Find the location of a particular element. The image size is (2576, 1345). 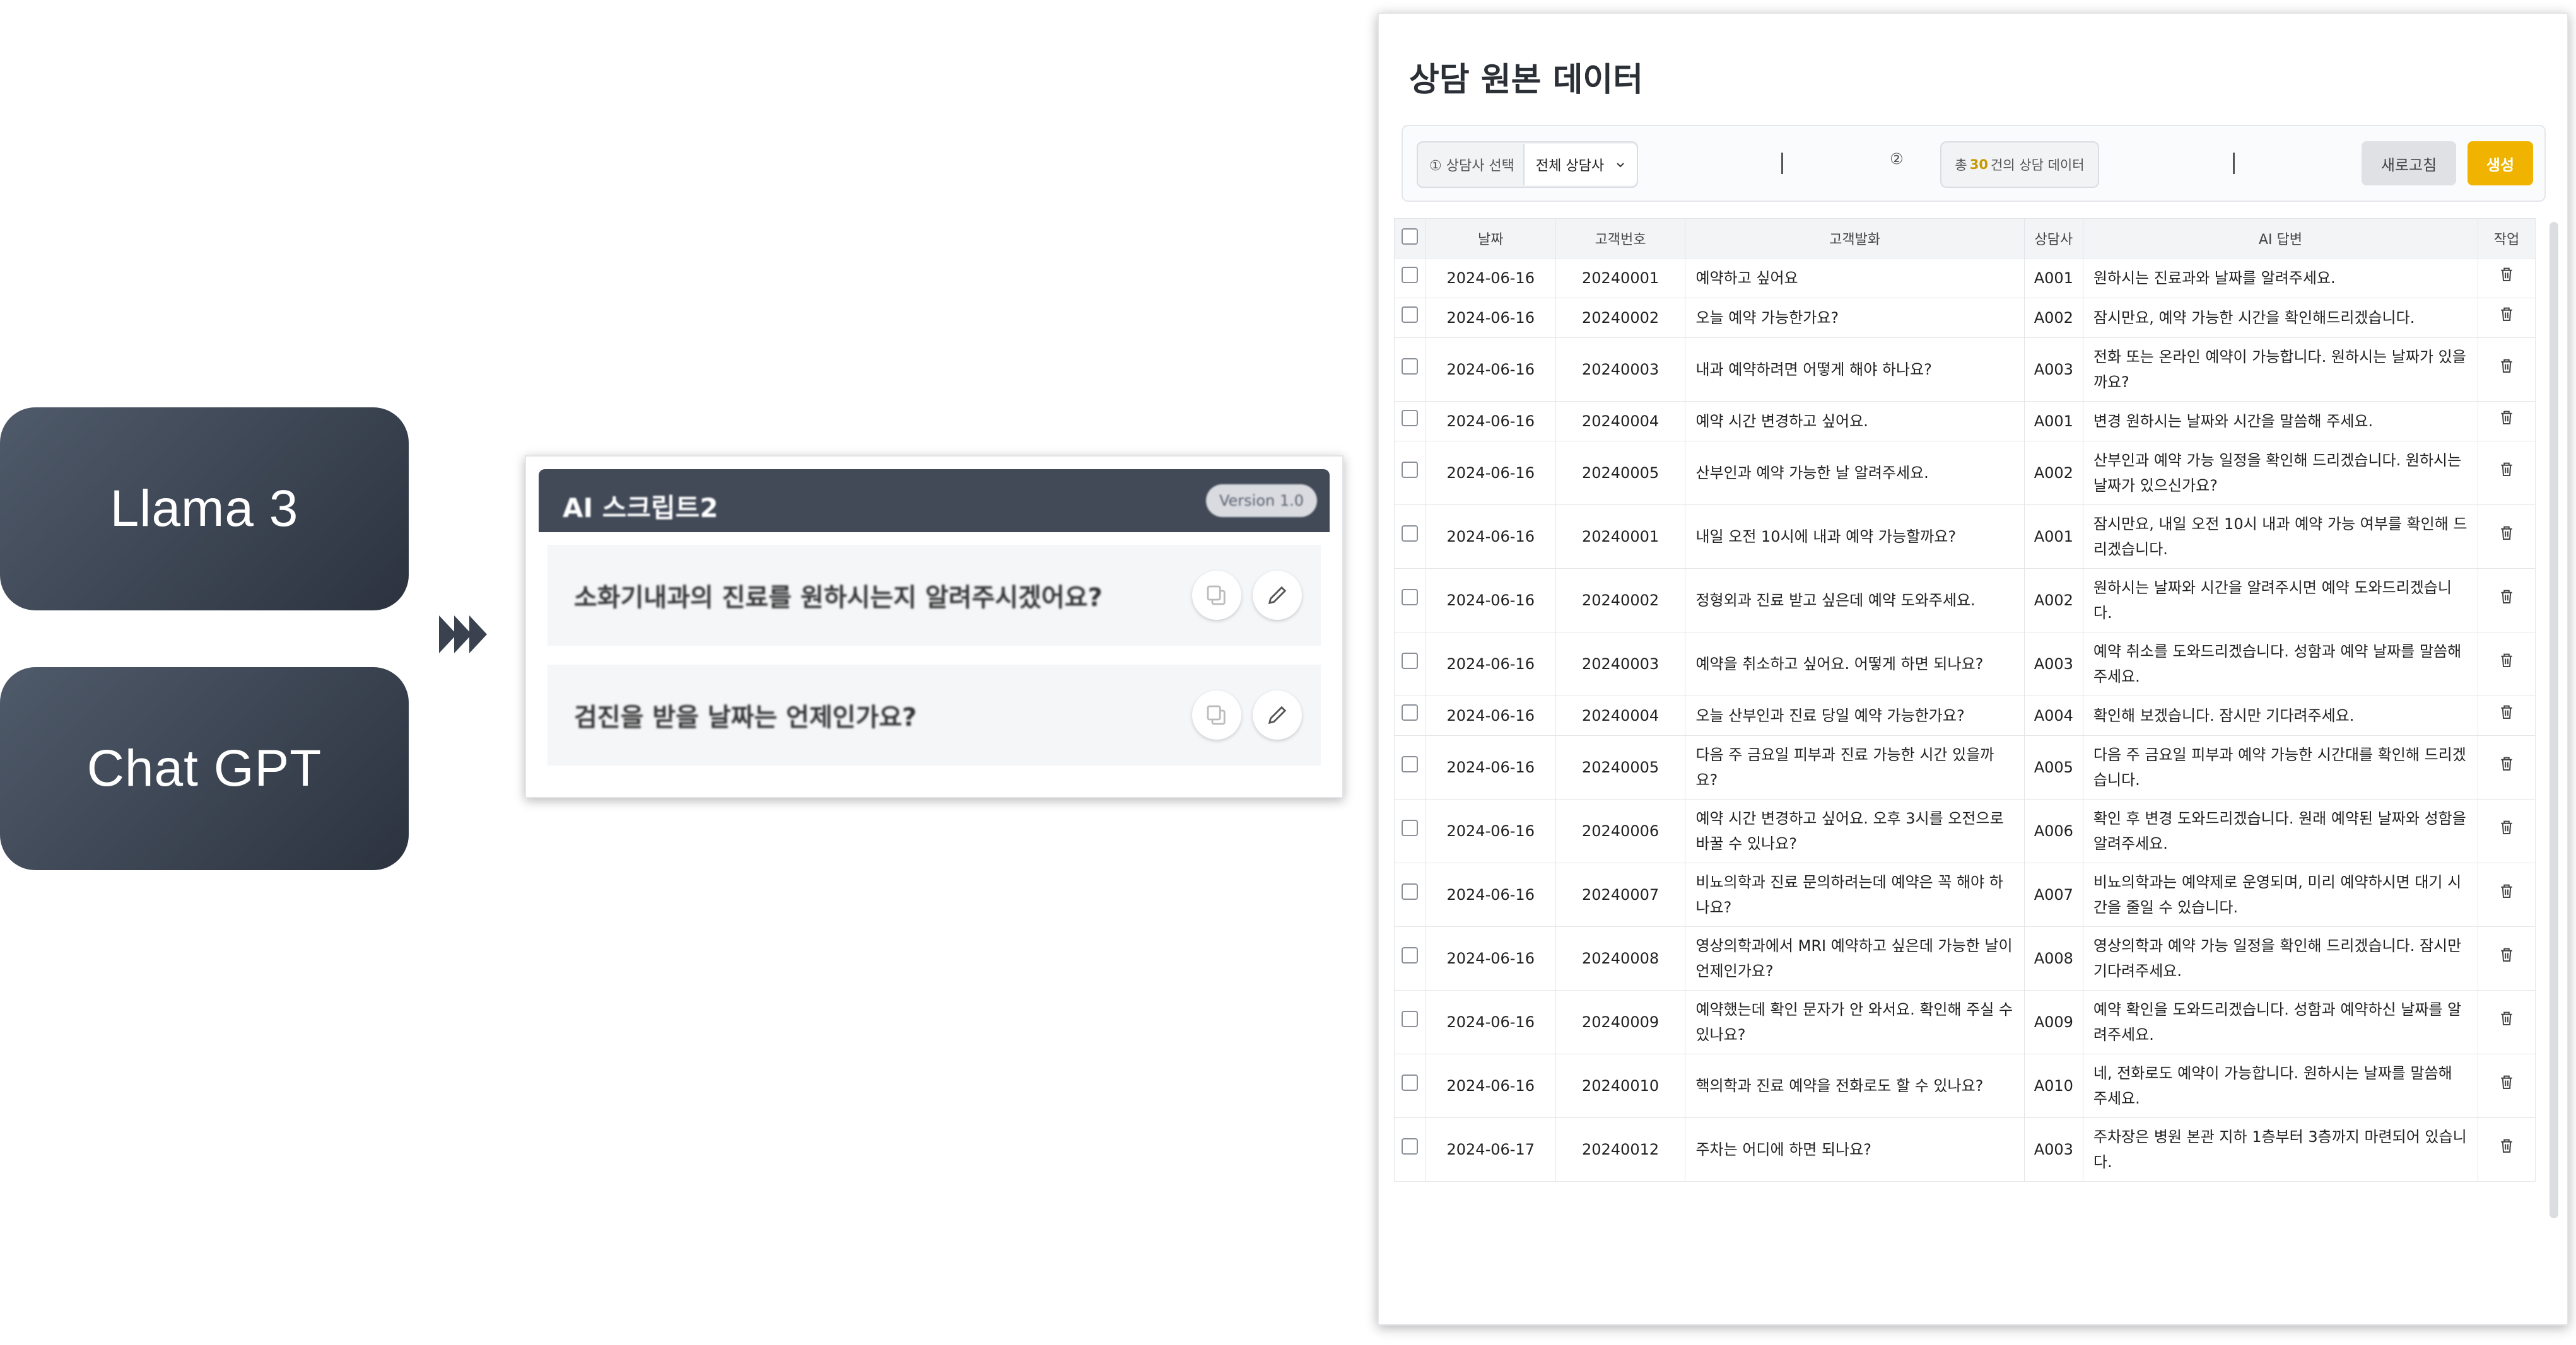

agent-cell: A007 is located at coordinates (2053, 895).